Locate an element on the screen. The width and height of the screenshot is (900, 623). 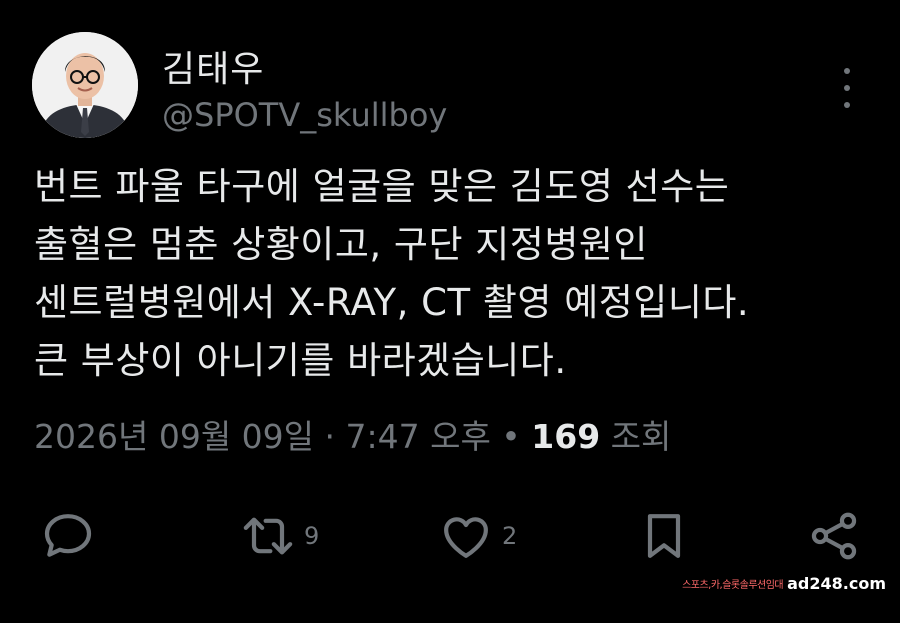
watermark: 스포츠,카,슬롯솔루션임대 ad248.com is located at coordinates (784, 583).